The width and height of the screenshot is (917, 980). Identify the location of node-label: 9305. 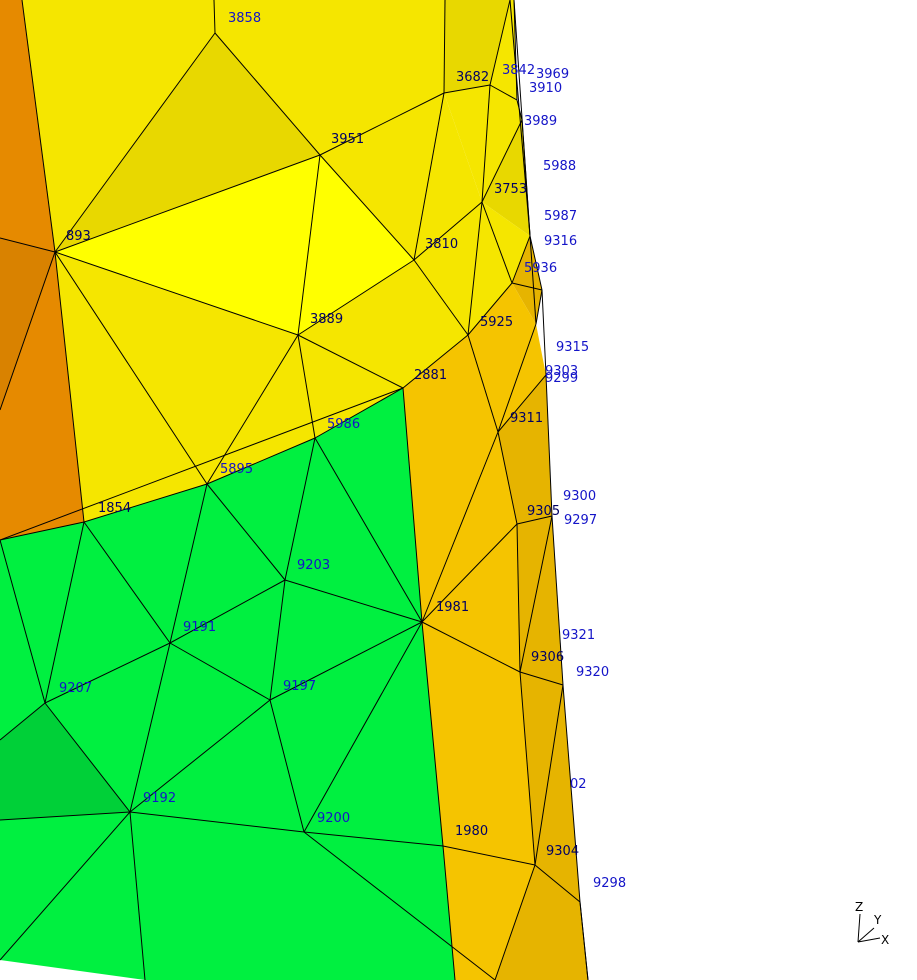
(543, 511).